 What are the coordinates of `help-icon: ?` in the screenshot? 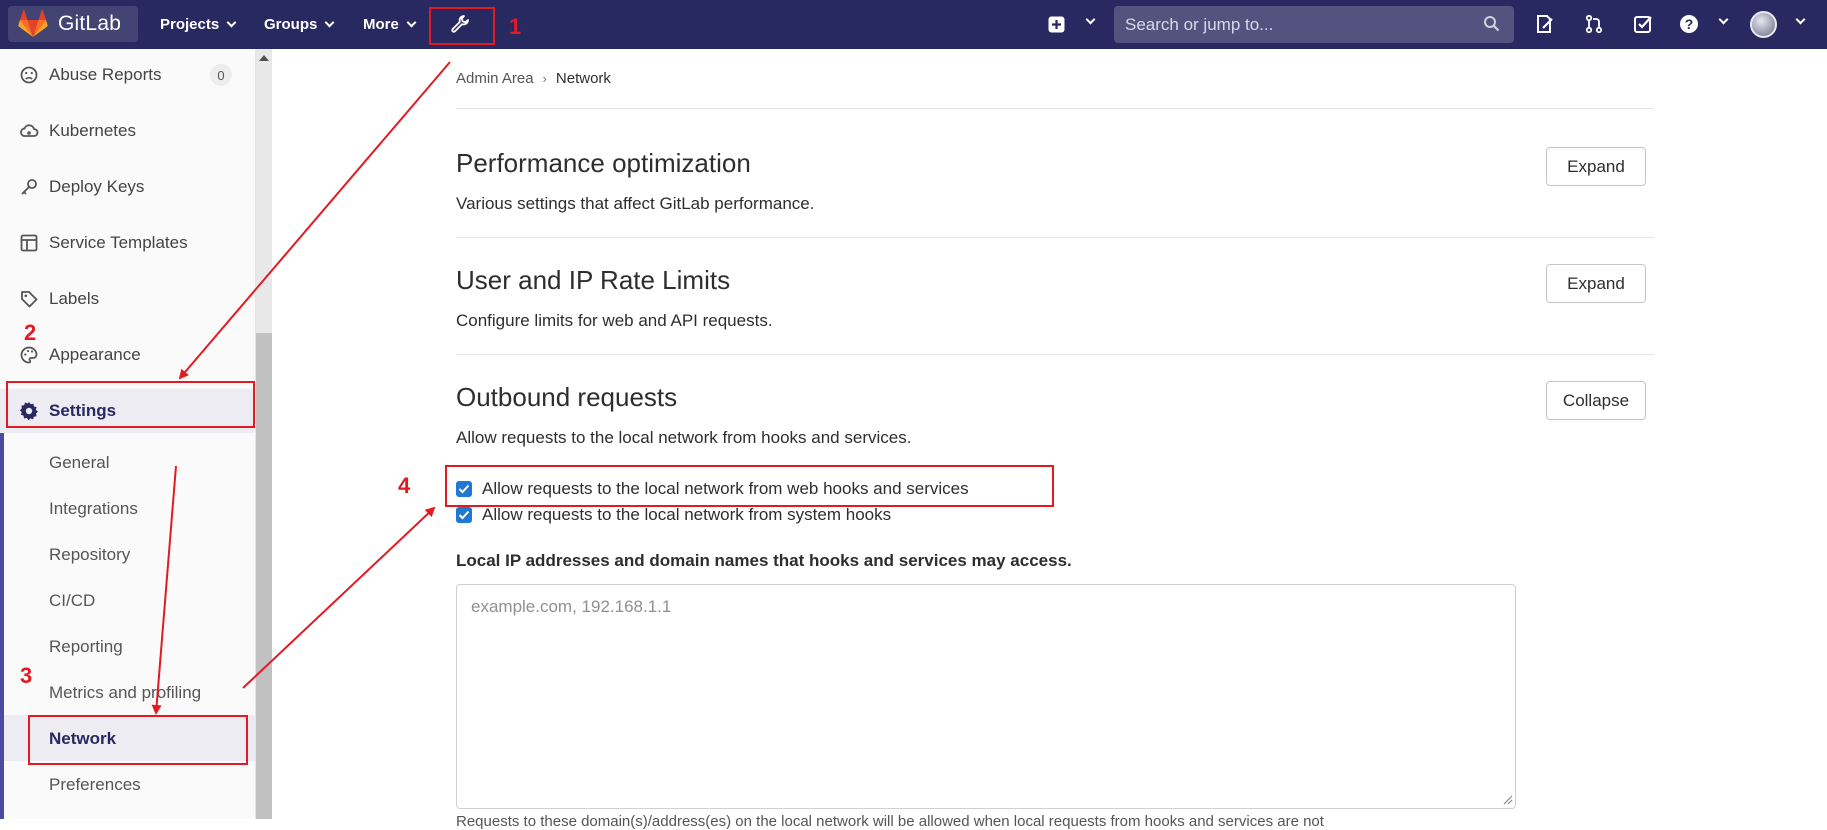 It's located at (1689, 24).